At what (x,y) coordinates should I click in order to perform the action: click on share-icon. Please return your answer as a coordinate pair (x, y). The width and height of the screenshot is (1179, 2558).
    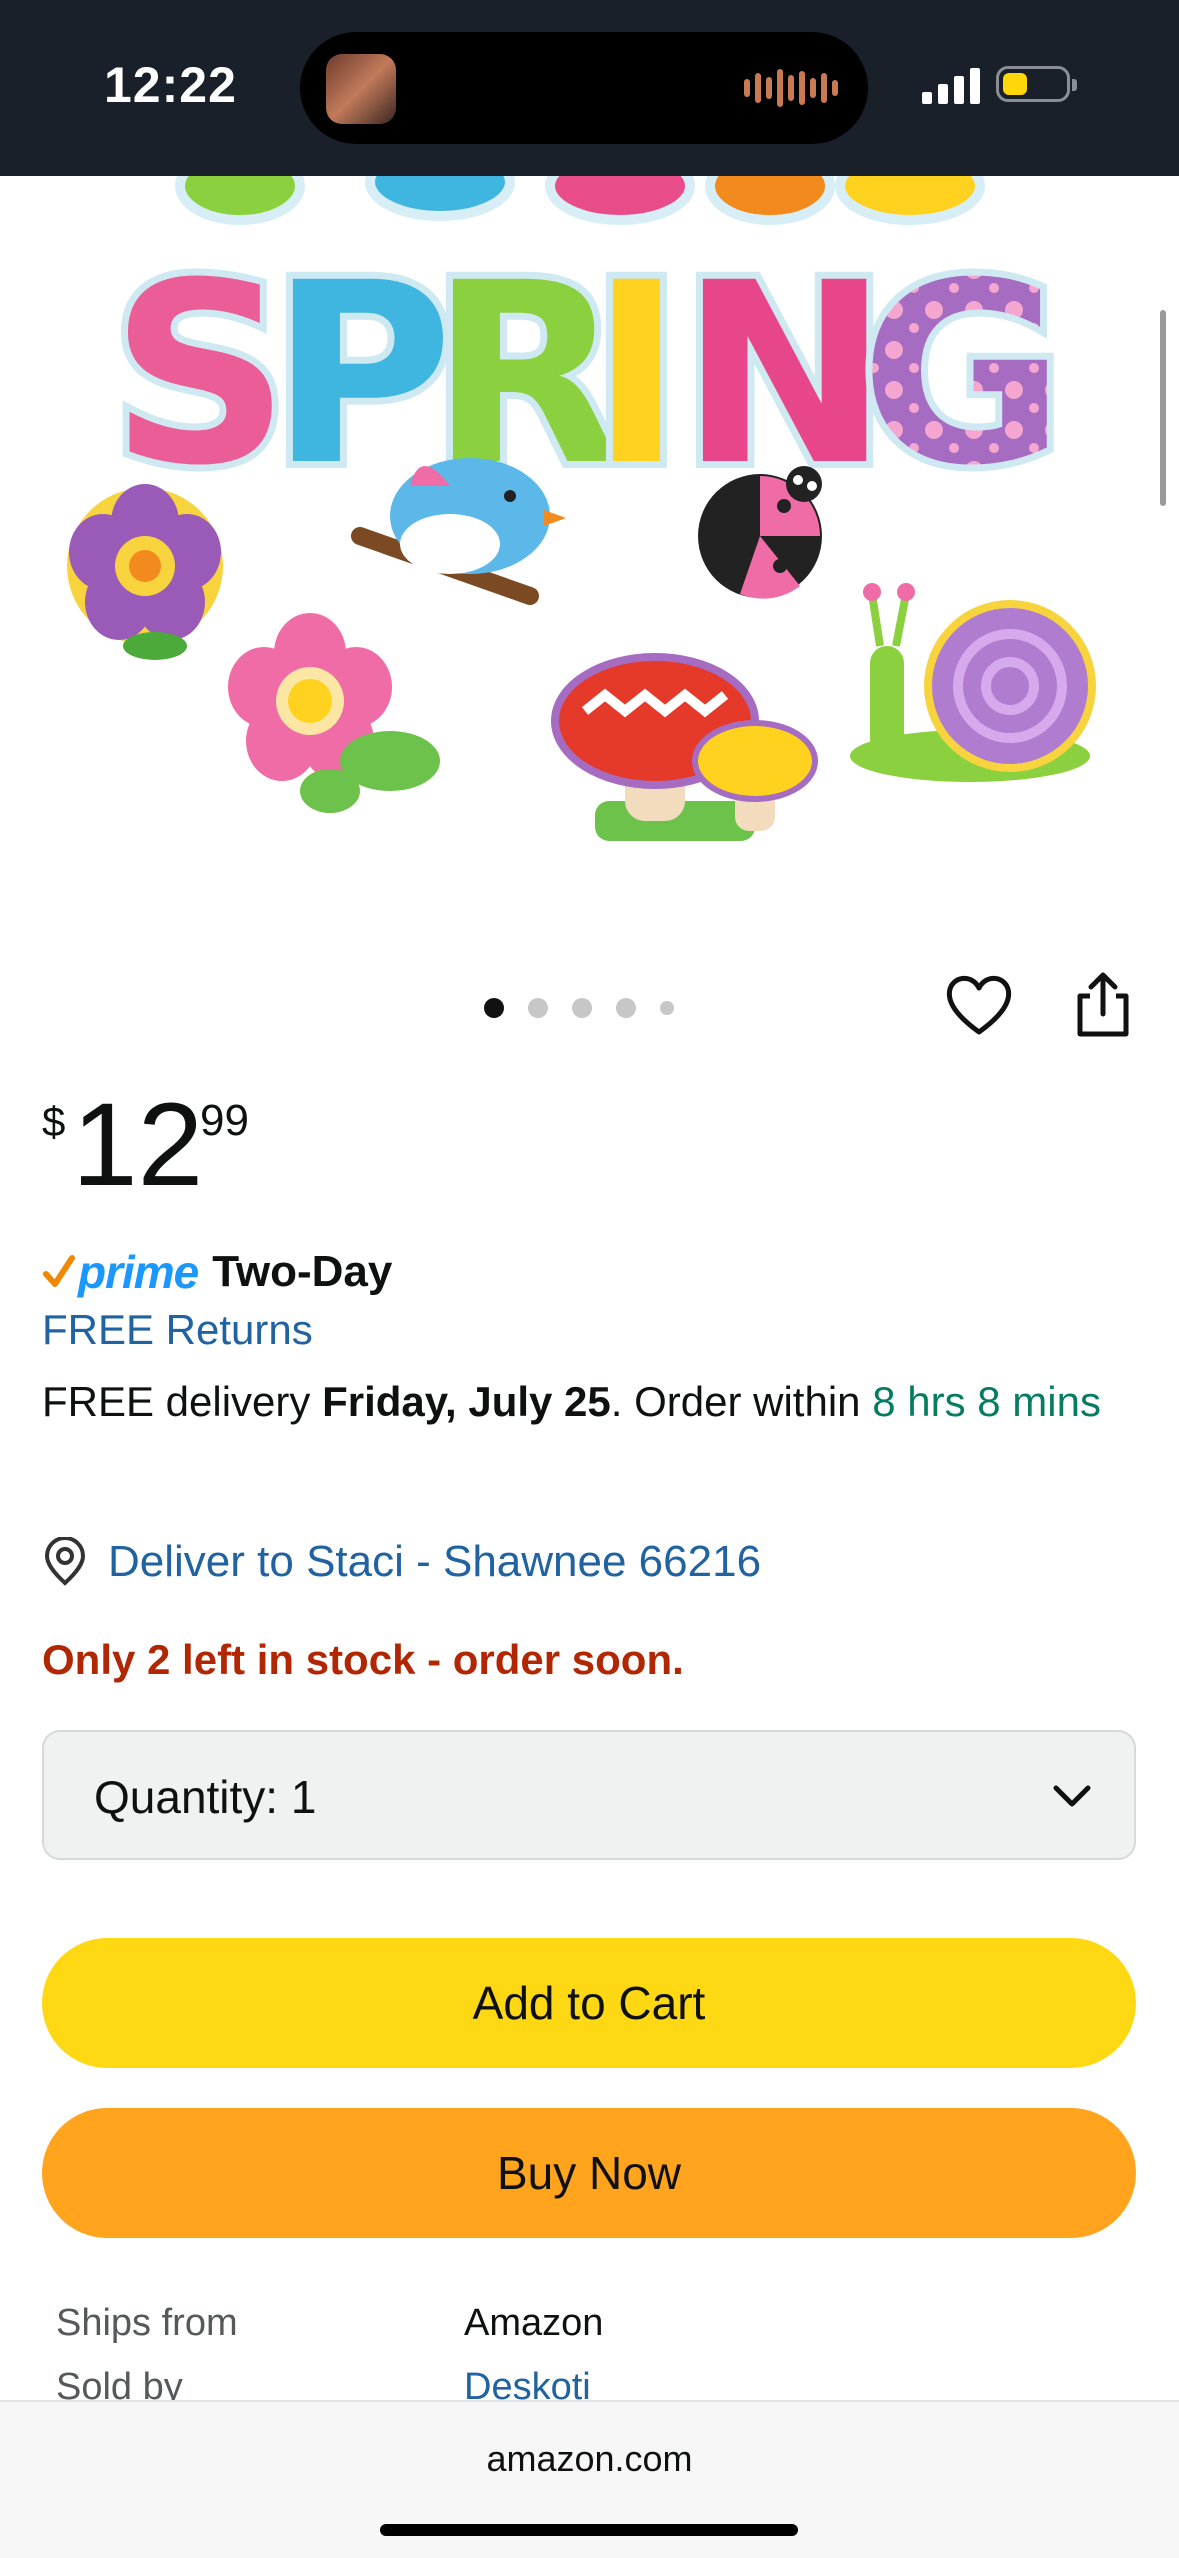
    Looking at the image, I should click on (1103, 1005).